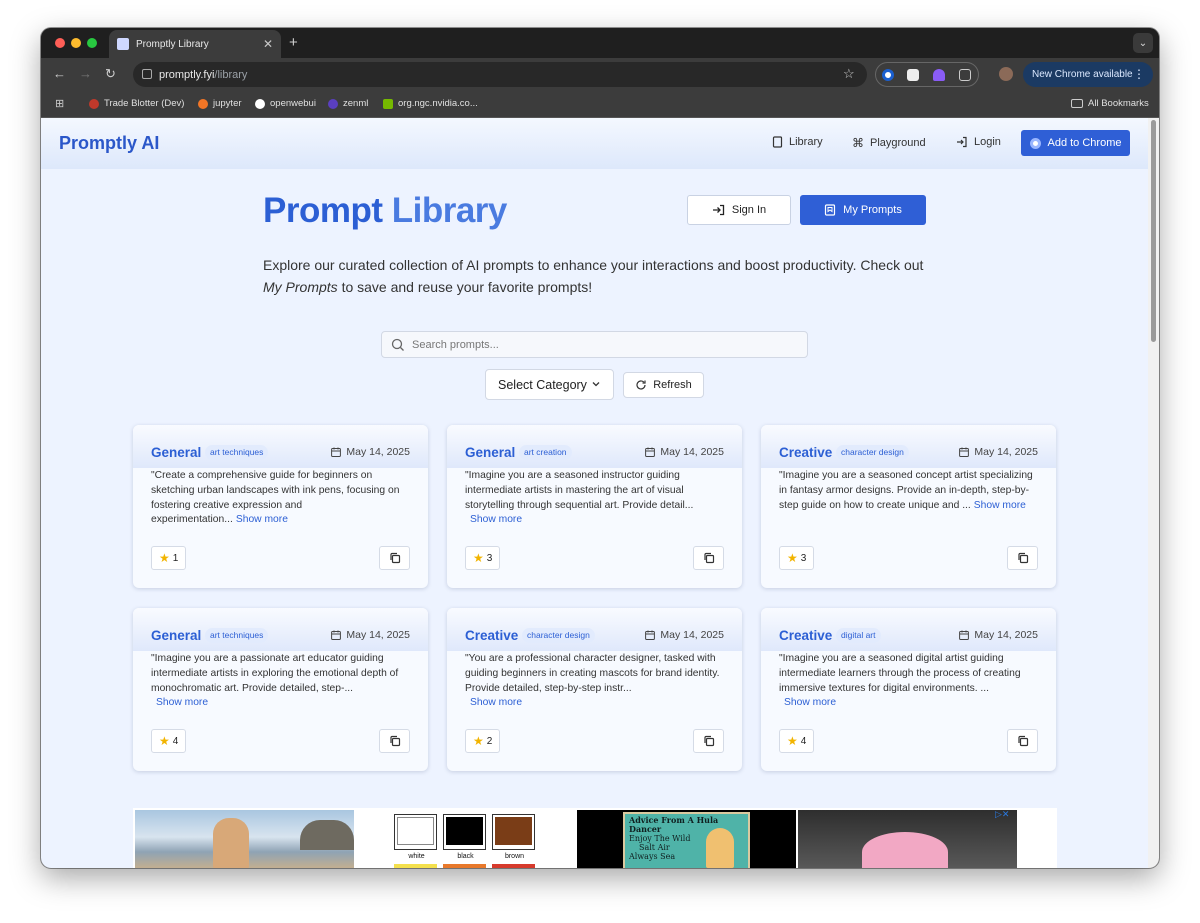 The height and width of the screenshot is (923, 1200). What do you see at coordinates (356, 103) in the screenshot?
I see `bookmark-label: zenml` at bounding box center [356, 103].